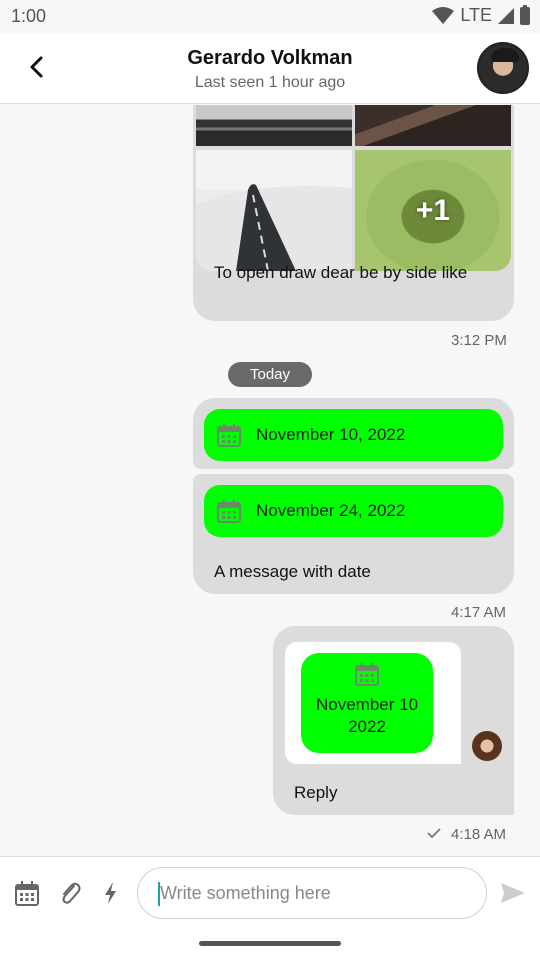  Describe the element at coordinates (434, 833) in the screenshot. I see `sent-check-icon` at that location.